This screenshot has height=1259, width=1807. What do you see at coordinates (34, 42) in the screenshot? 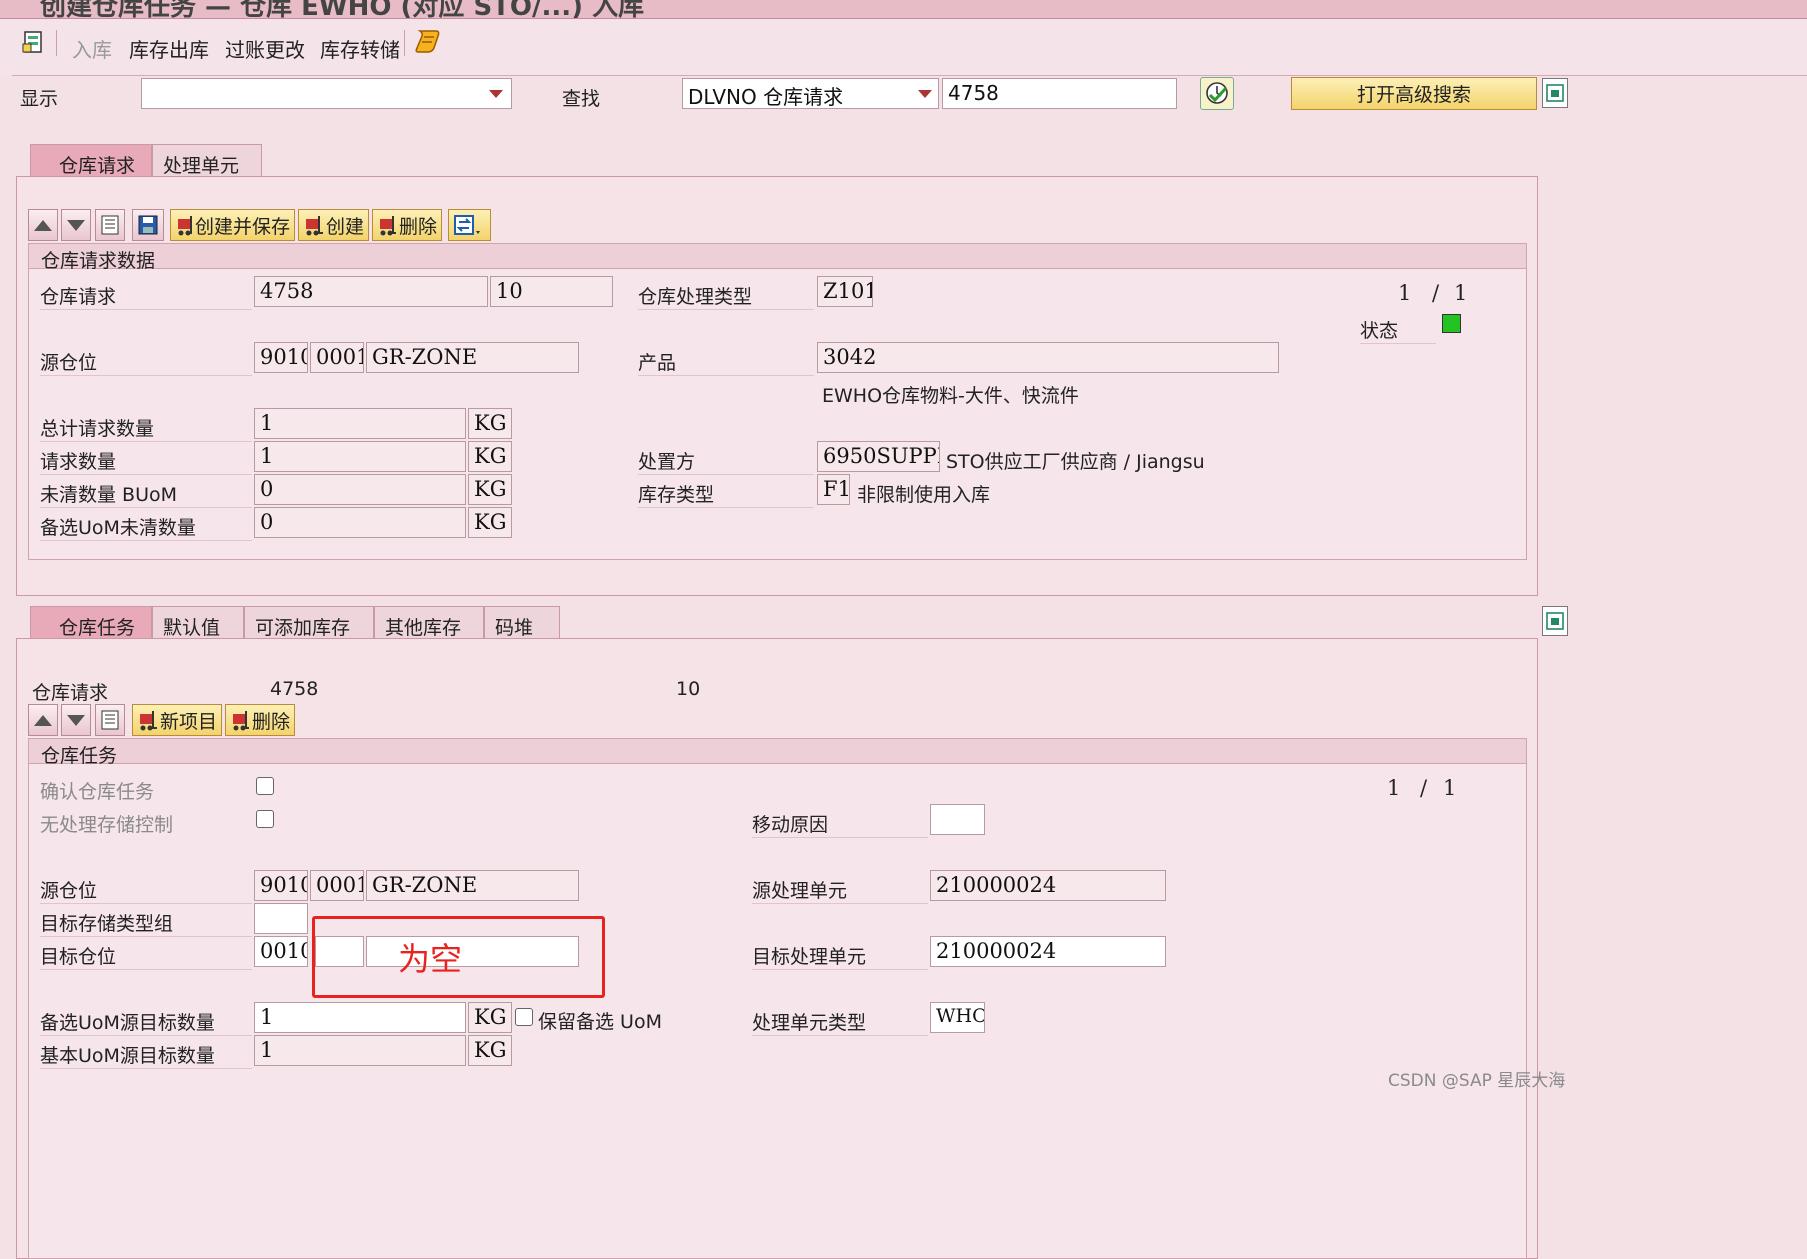
I see `worklist-icon` at bounding box center [34, 42].